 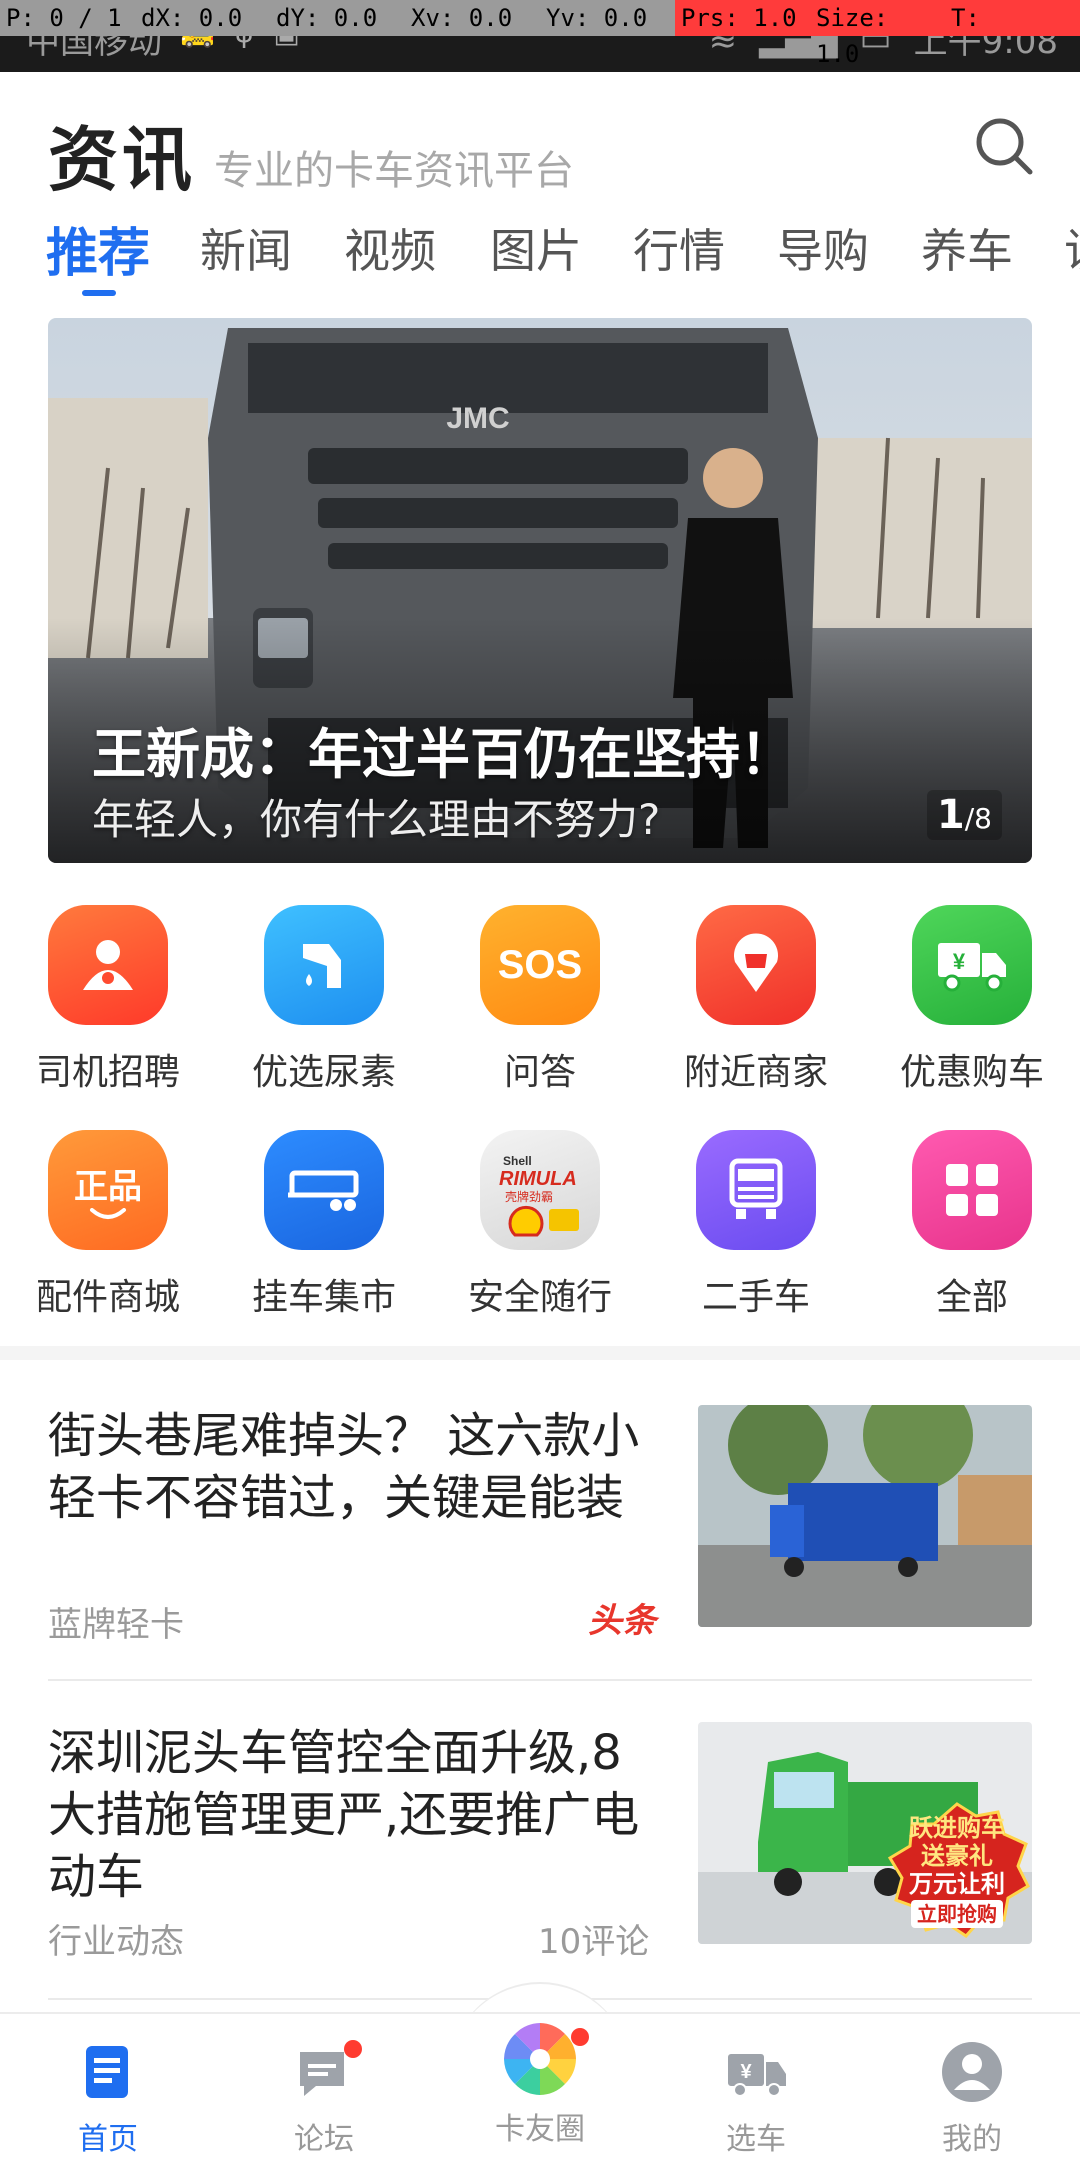 I want to click on sos-icon: SOS, so click(x=540, y=965).